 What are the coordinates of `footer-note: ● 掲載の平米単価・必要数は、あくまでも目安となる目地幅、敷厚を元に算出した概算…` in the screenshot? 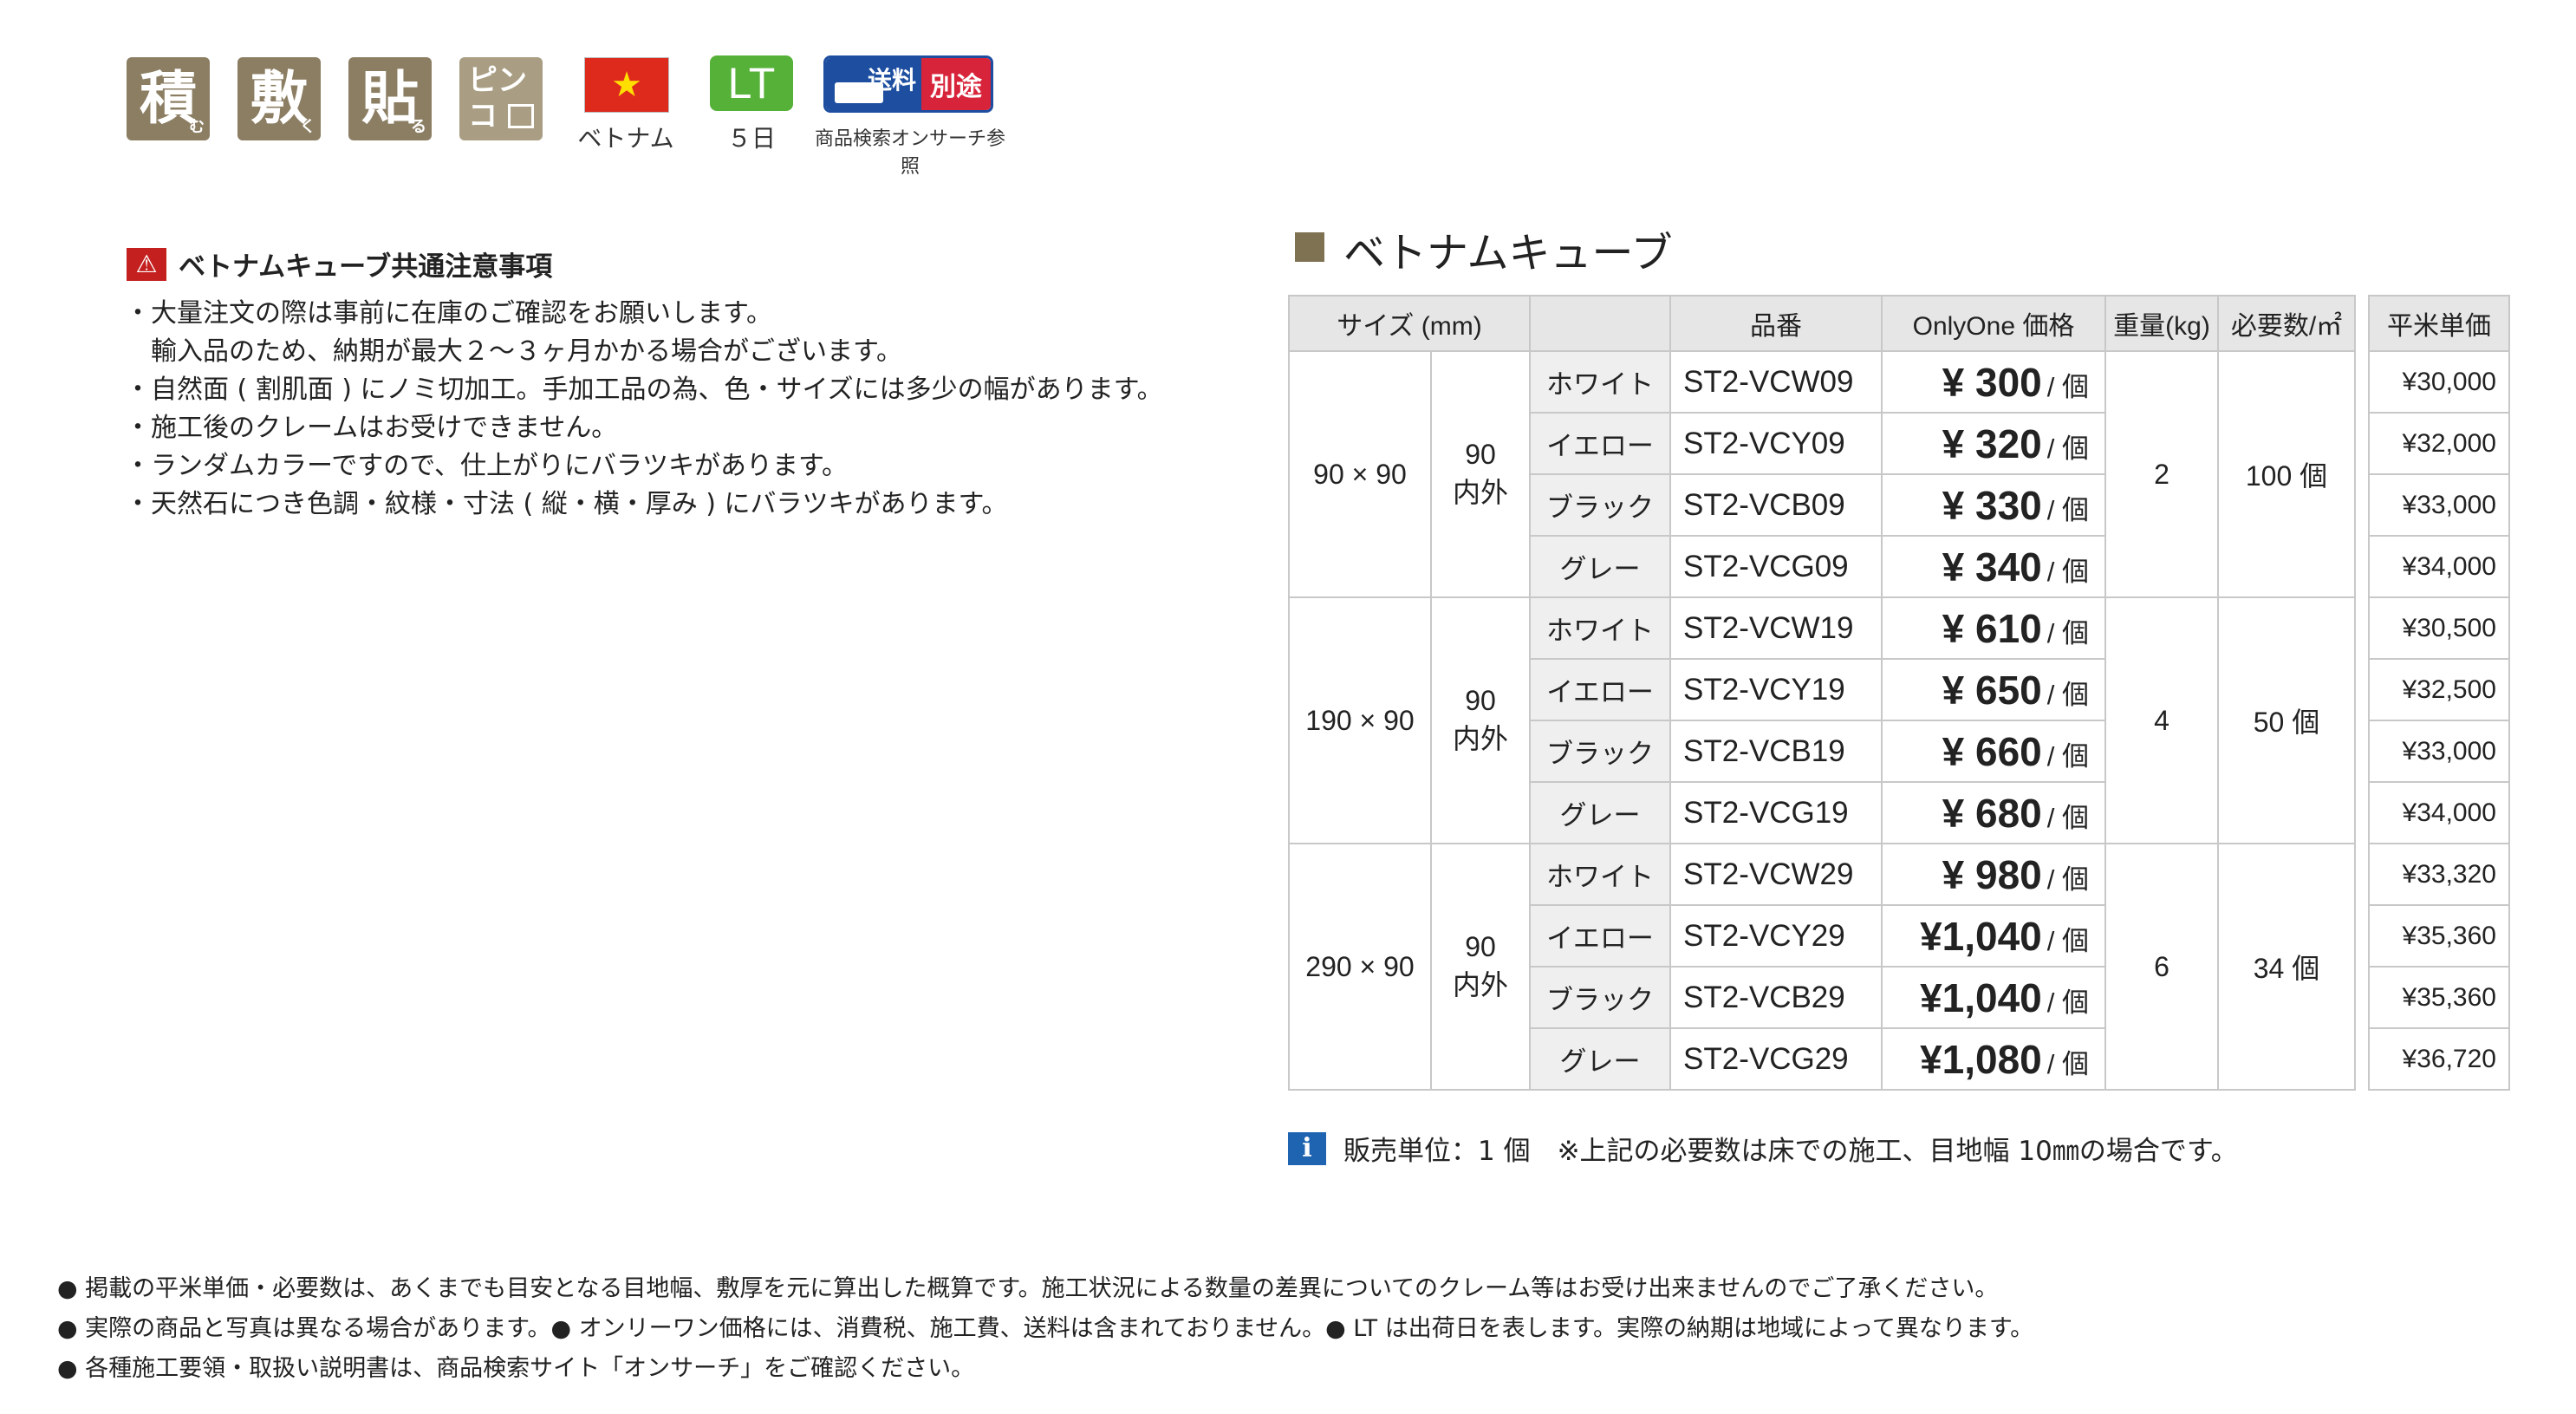 It's located at (1028, 1288).